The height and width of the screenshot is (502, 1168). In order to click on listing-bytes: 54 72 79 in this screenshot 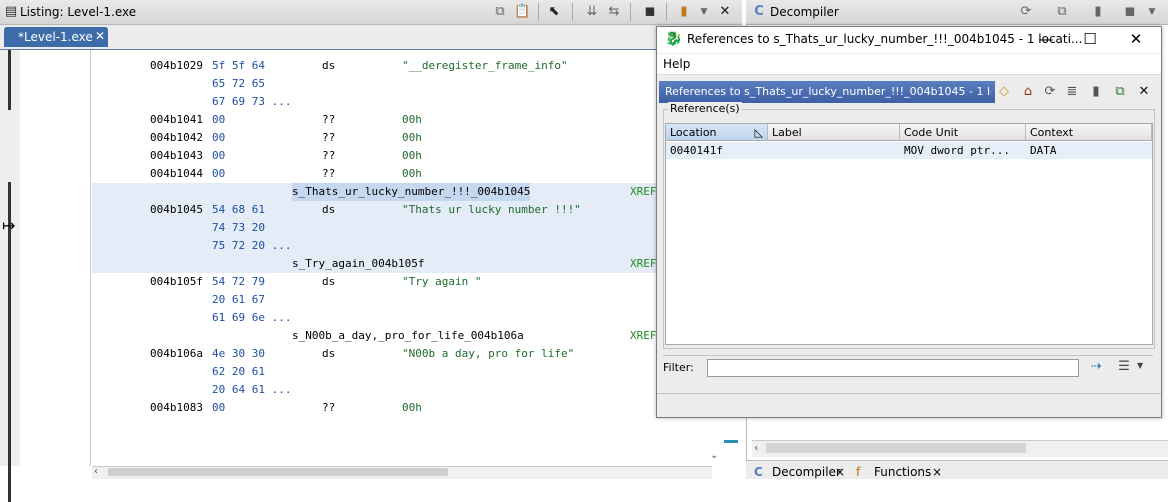, I will do `click(238, 282)`.